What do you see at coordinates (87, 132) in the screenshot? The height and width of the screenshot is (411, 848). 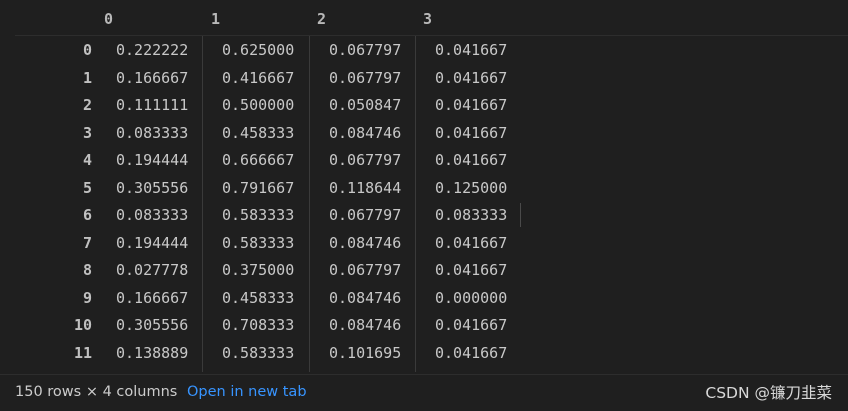 I see `row-index: 3` at bounding box center [87, 132].